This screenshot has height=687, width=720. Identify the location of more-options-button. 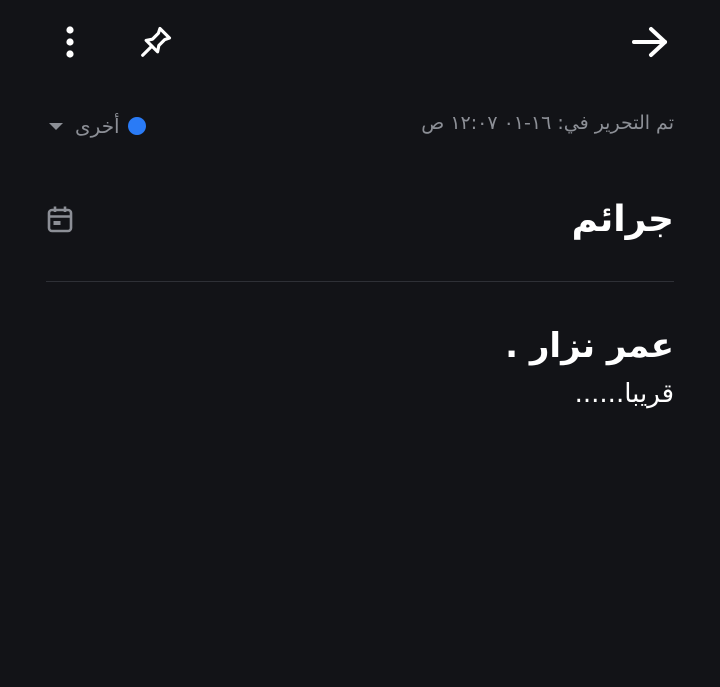
(70, 42).